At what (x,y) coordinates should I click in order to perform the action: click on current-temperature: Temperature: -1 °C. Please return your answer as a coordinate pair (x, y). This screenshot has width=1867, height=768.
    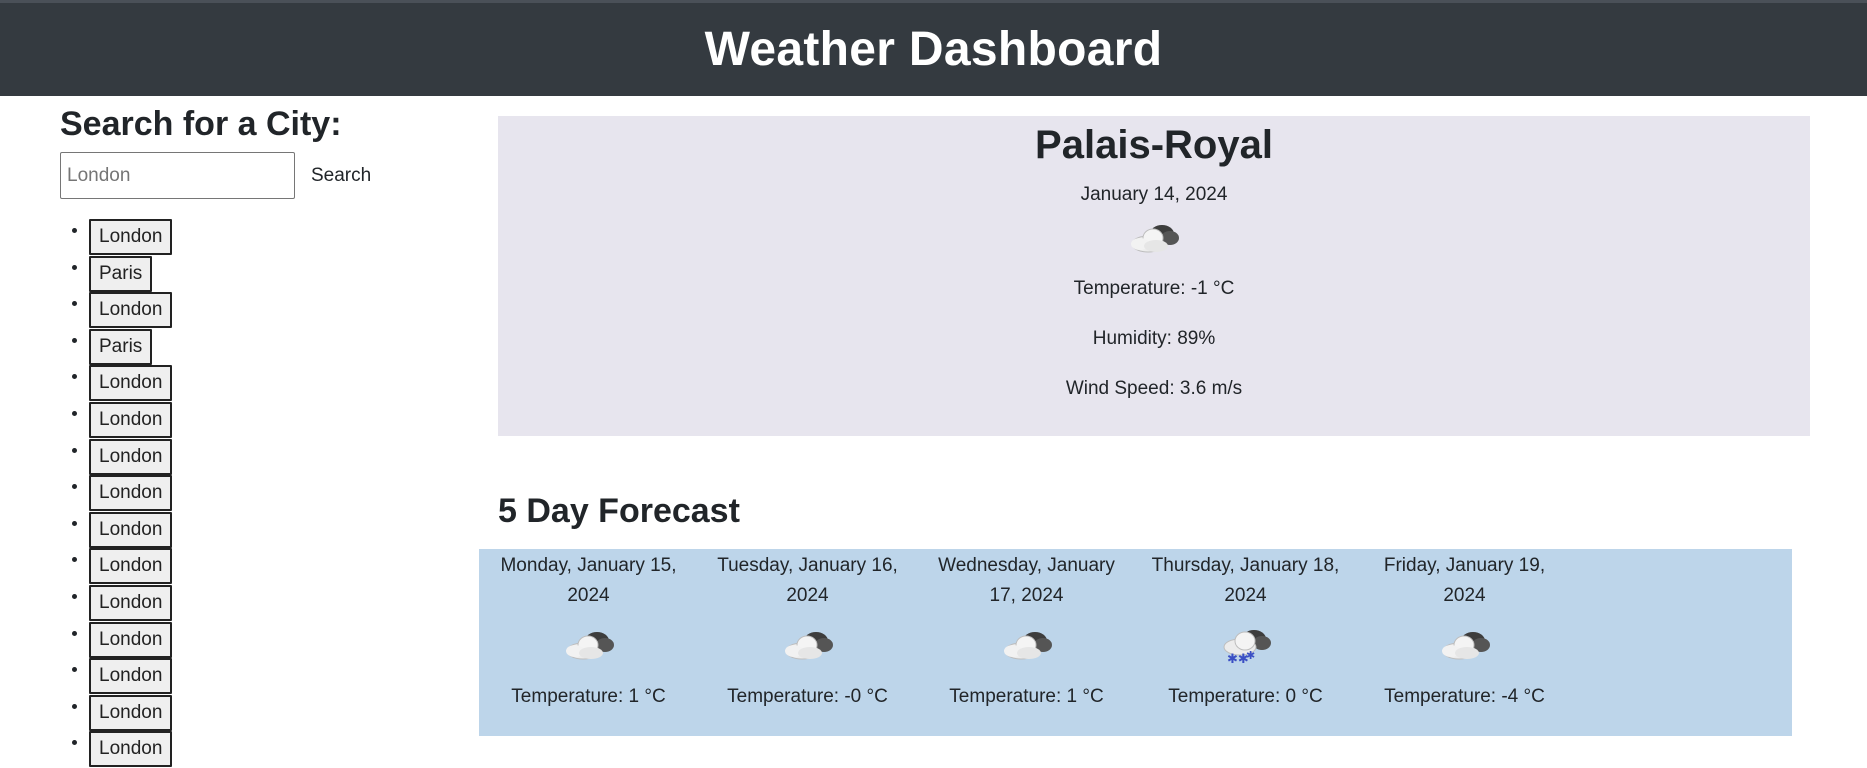
    Looking at the image, I should click on (1154, 288).